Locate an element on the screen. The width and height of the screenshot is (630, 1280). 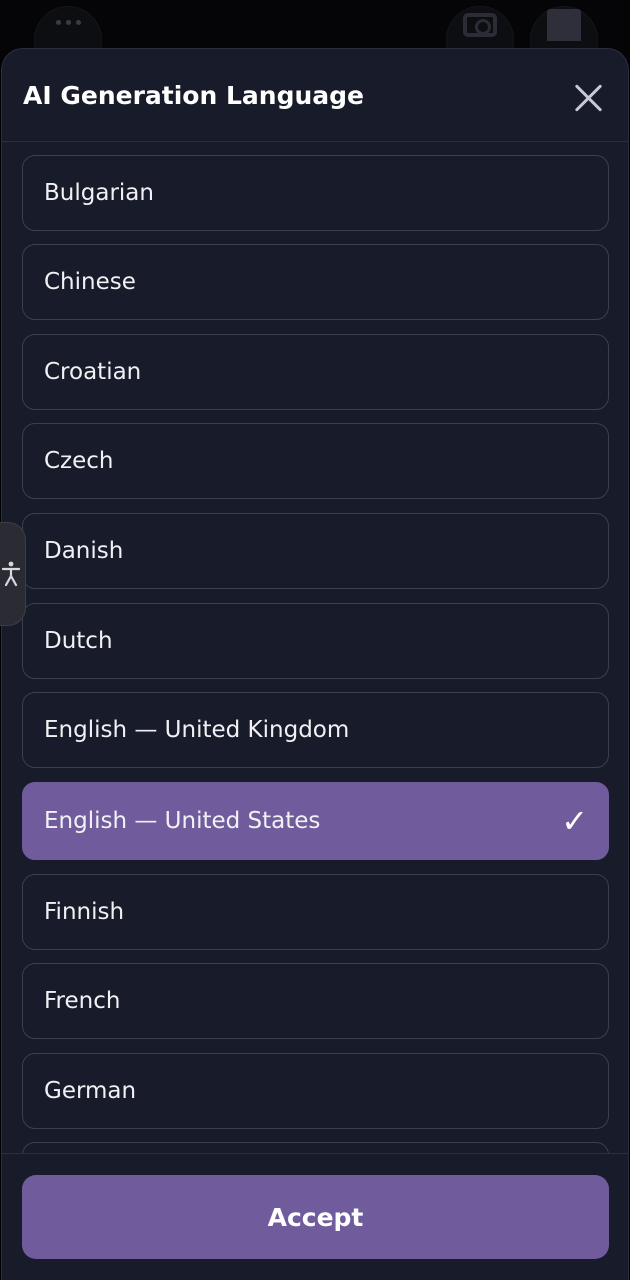
language-option: English — United Kingdom is located at coordinates (315, 730).